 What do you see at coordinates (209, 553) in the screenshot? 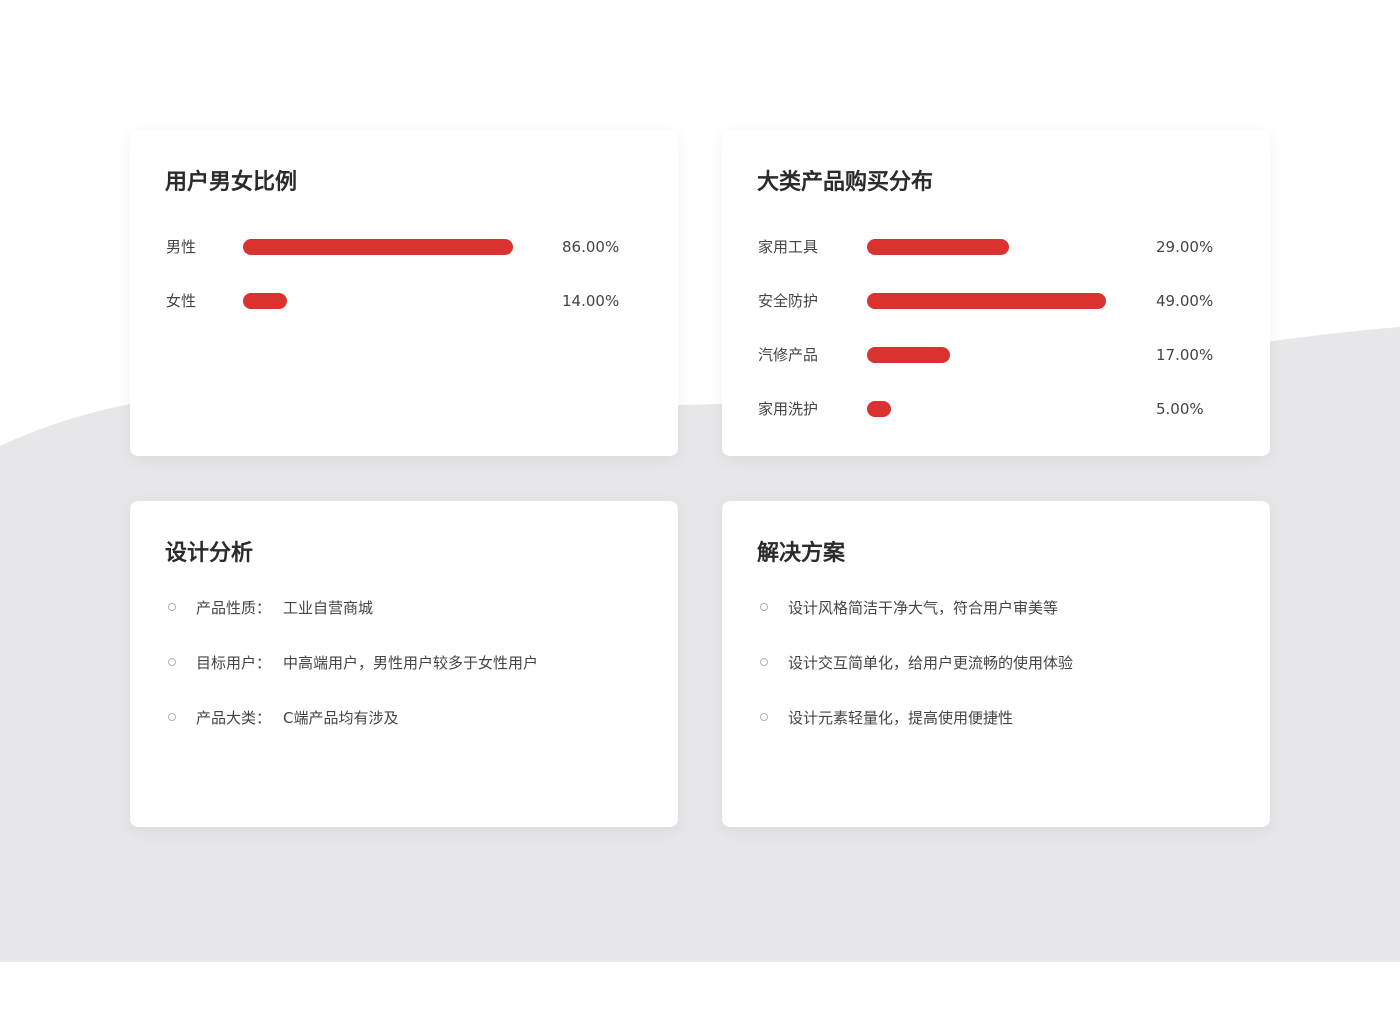
I see `design-analysis-title: 设计分析` at bounding box center [209, 553].